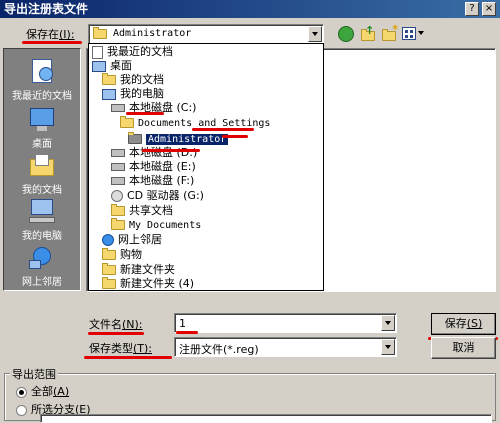  What do you see at coordinates (409, 33) in the screenshot?
I see `views-menu-icon` at bounding box center [409, 33].